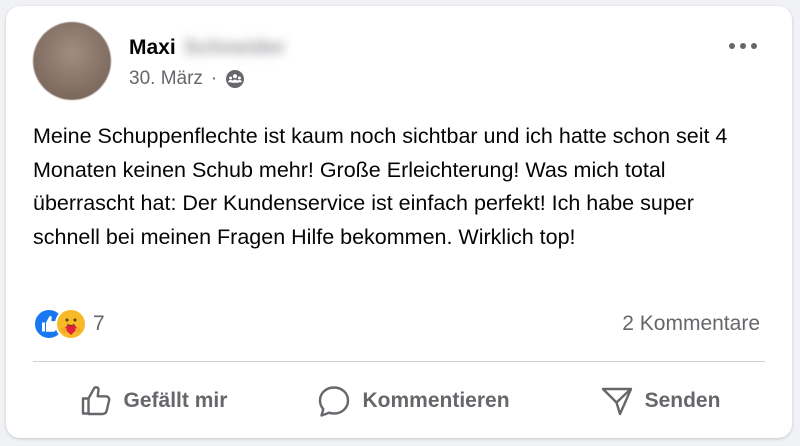 The image size is (800, 446). I want to click on comment-button: Kommentieren, so click(412, 401).